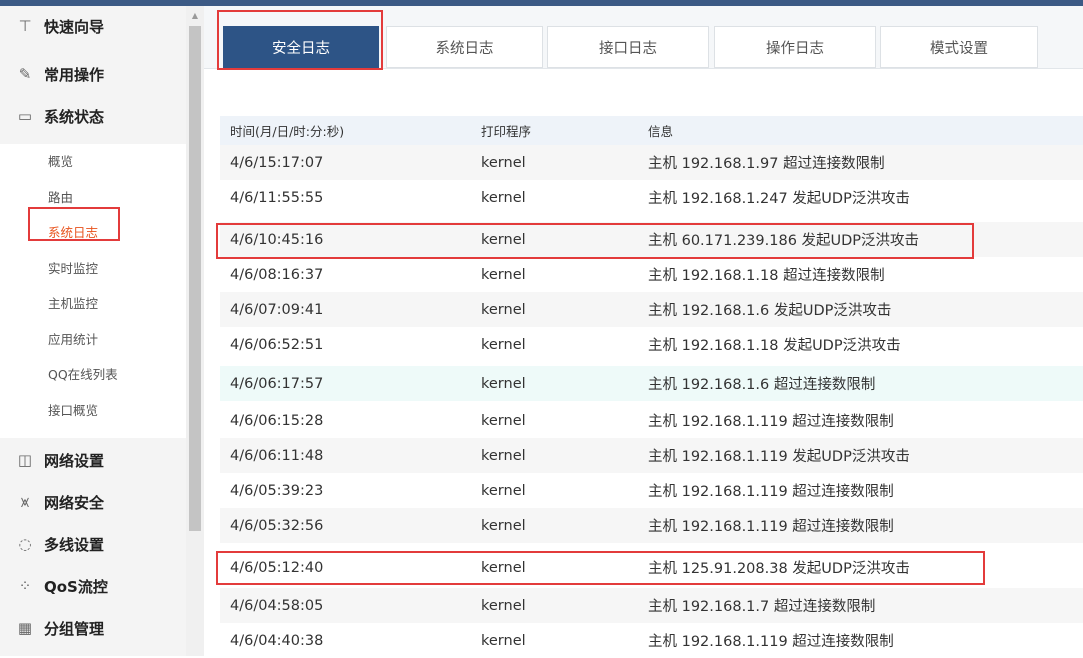  What do you see at coordinates (25, 544) in the screenshot?
I see `multiline-icon: ◌` at bounding box center [25, 544].